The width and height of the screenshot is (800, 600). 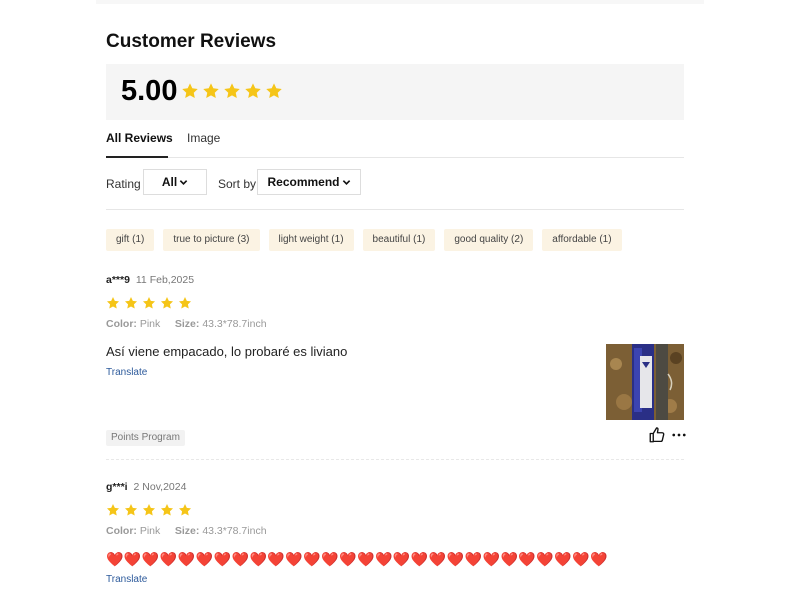 What do you see at coordinates (399, 240) in the screenshot?
I see `tag-chip: beautiful (1)` at bounding box center [399, 240].